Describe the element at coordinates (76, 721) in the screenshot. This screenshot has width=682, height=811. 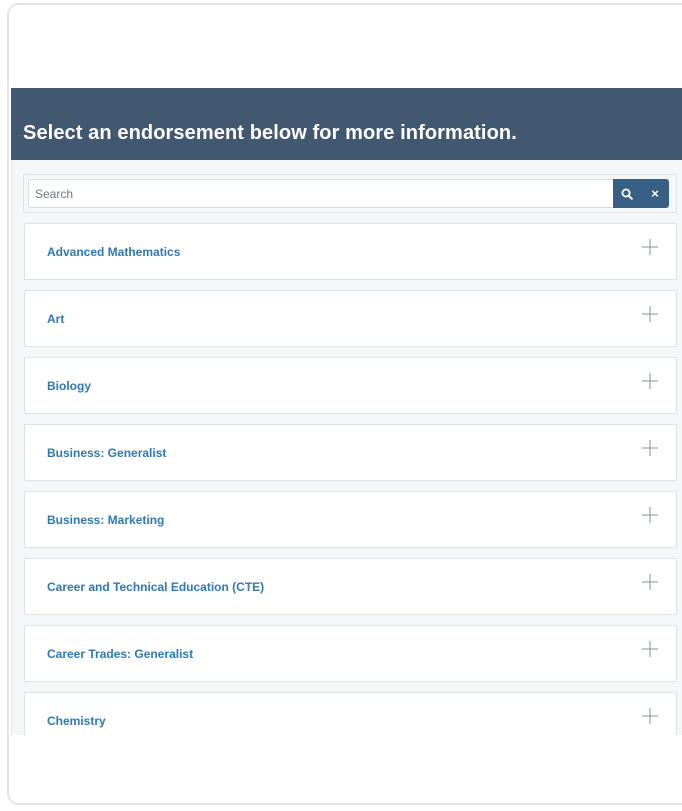
I see `accordion-item-label: Chemistry` at that location.